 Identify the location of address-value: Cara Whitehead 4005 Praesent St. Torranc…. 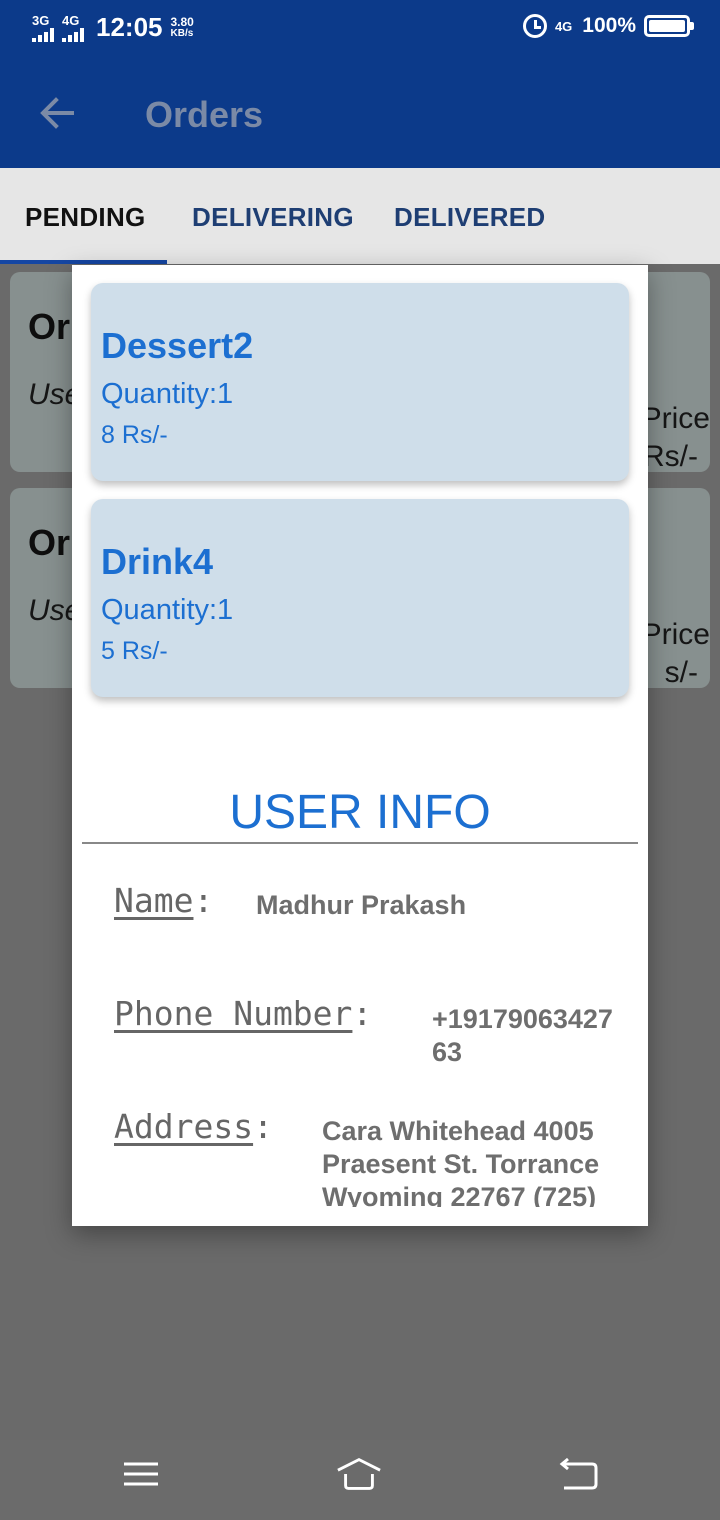
(460, 1161).